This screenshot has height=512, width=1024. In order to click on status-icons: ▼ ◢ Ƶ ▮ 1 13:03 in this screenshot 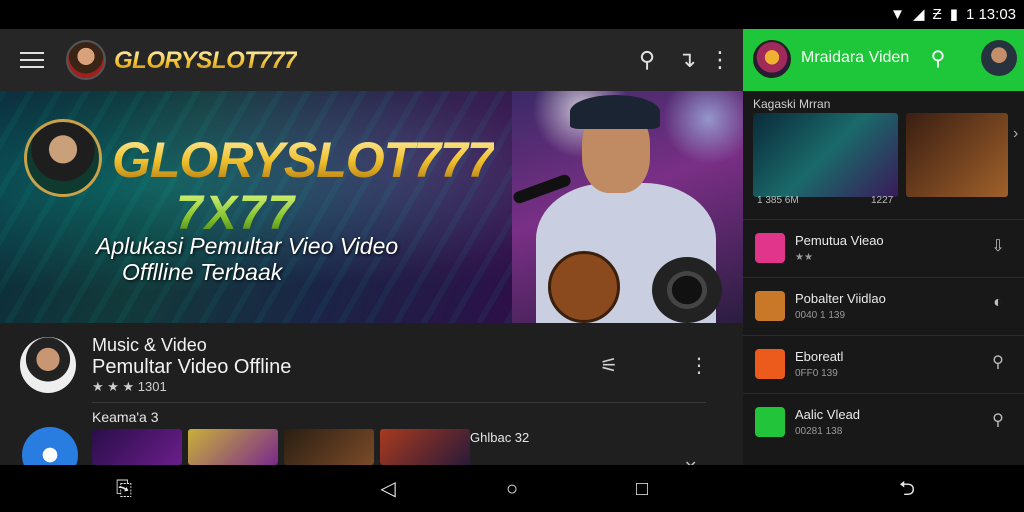, I will do `click(953, 14)`.